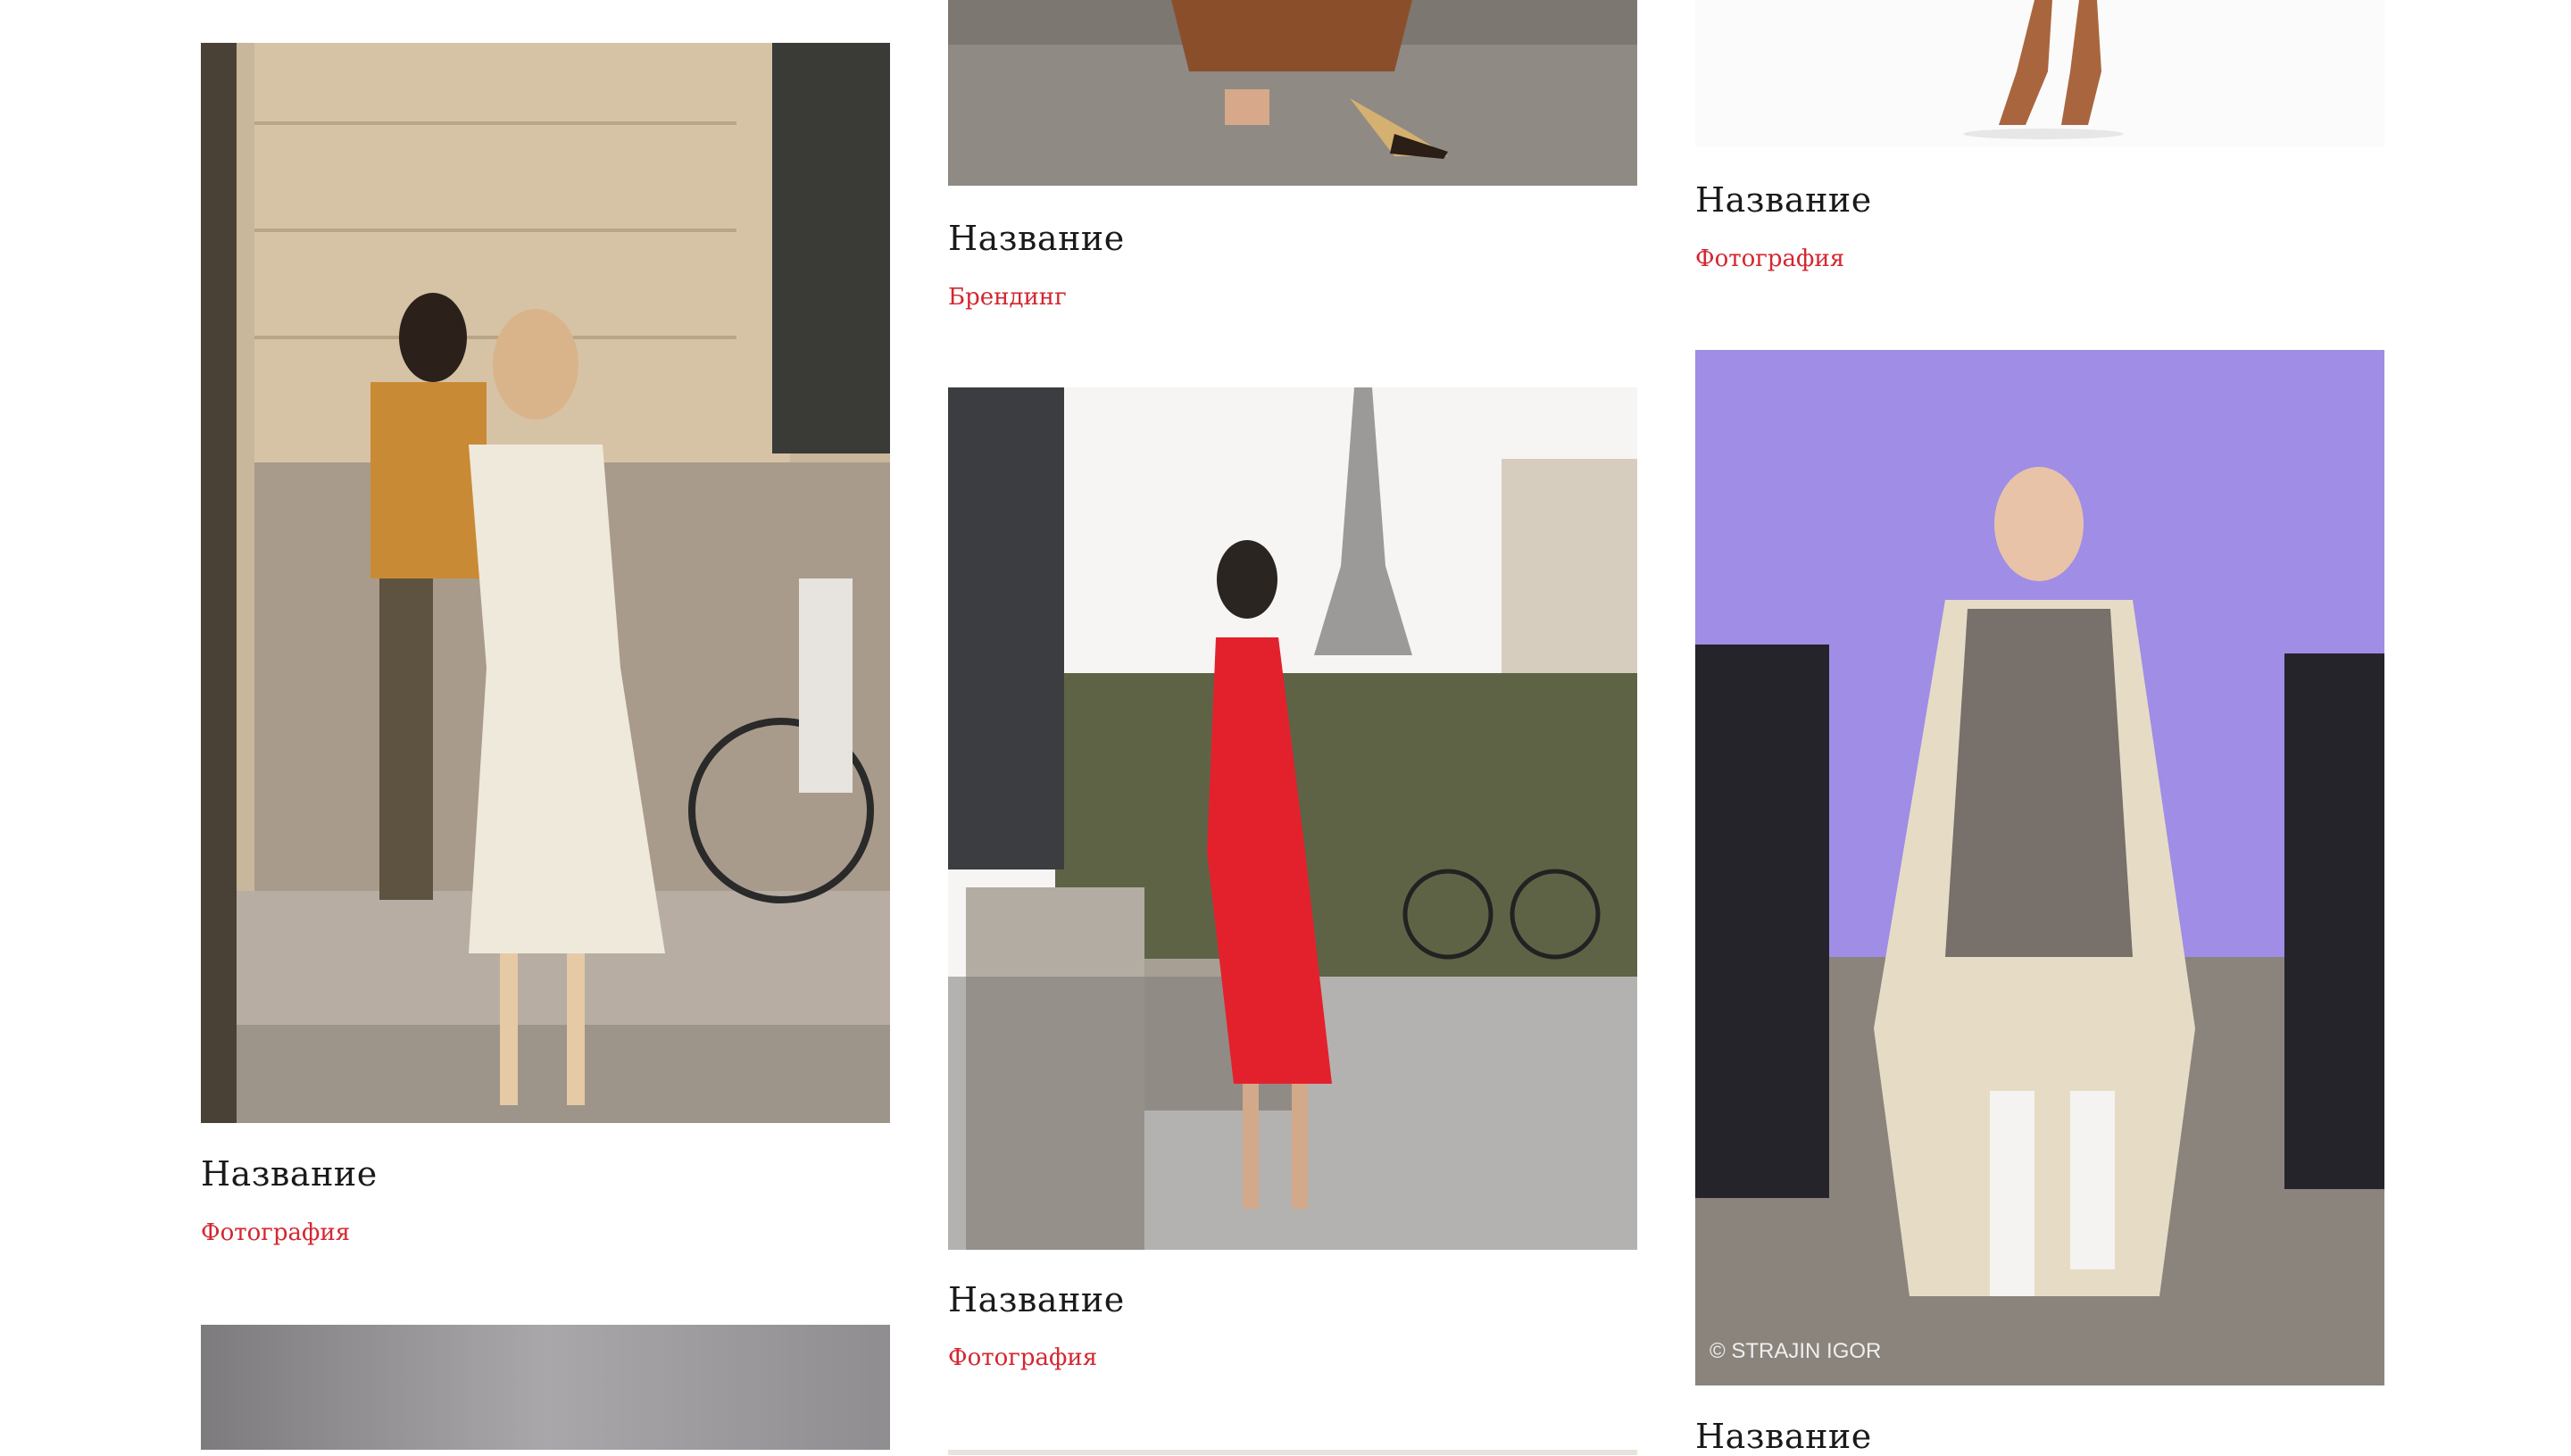 Image resolution: width=2571 pixels, height=1456 pixels. What do you see at coordinates (1796, 1351) in the screenshot?
I see `photo-watermark: © STRAJIN IGOR` at bounding box center [1796, 1351].